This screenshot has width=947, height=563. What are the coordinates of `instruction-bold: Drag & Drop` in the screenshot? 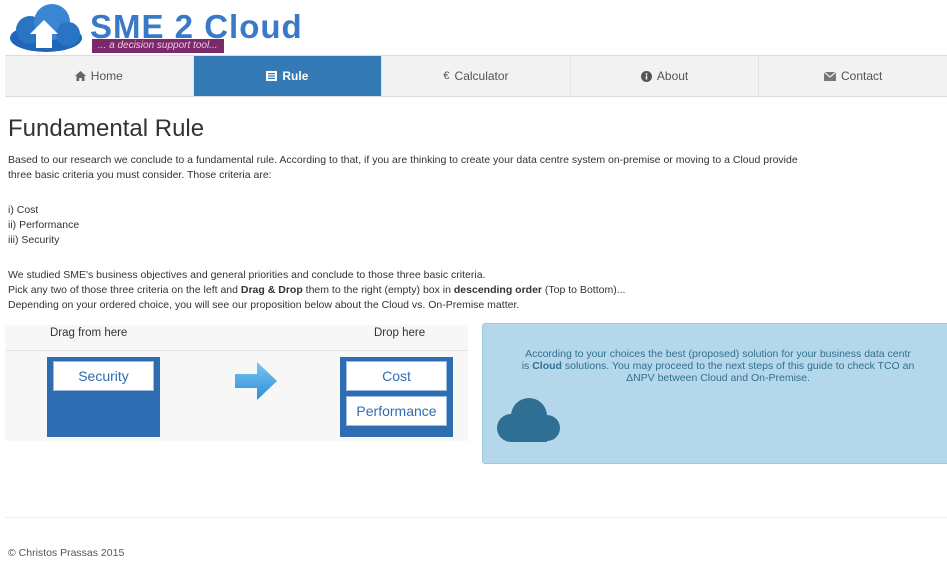 It's located at (271, 290).